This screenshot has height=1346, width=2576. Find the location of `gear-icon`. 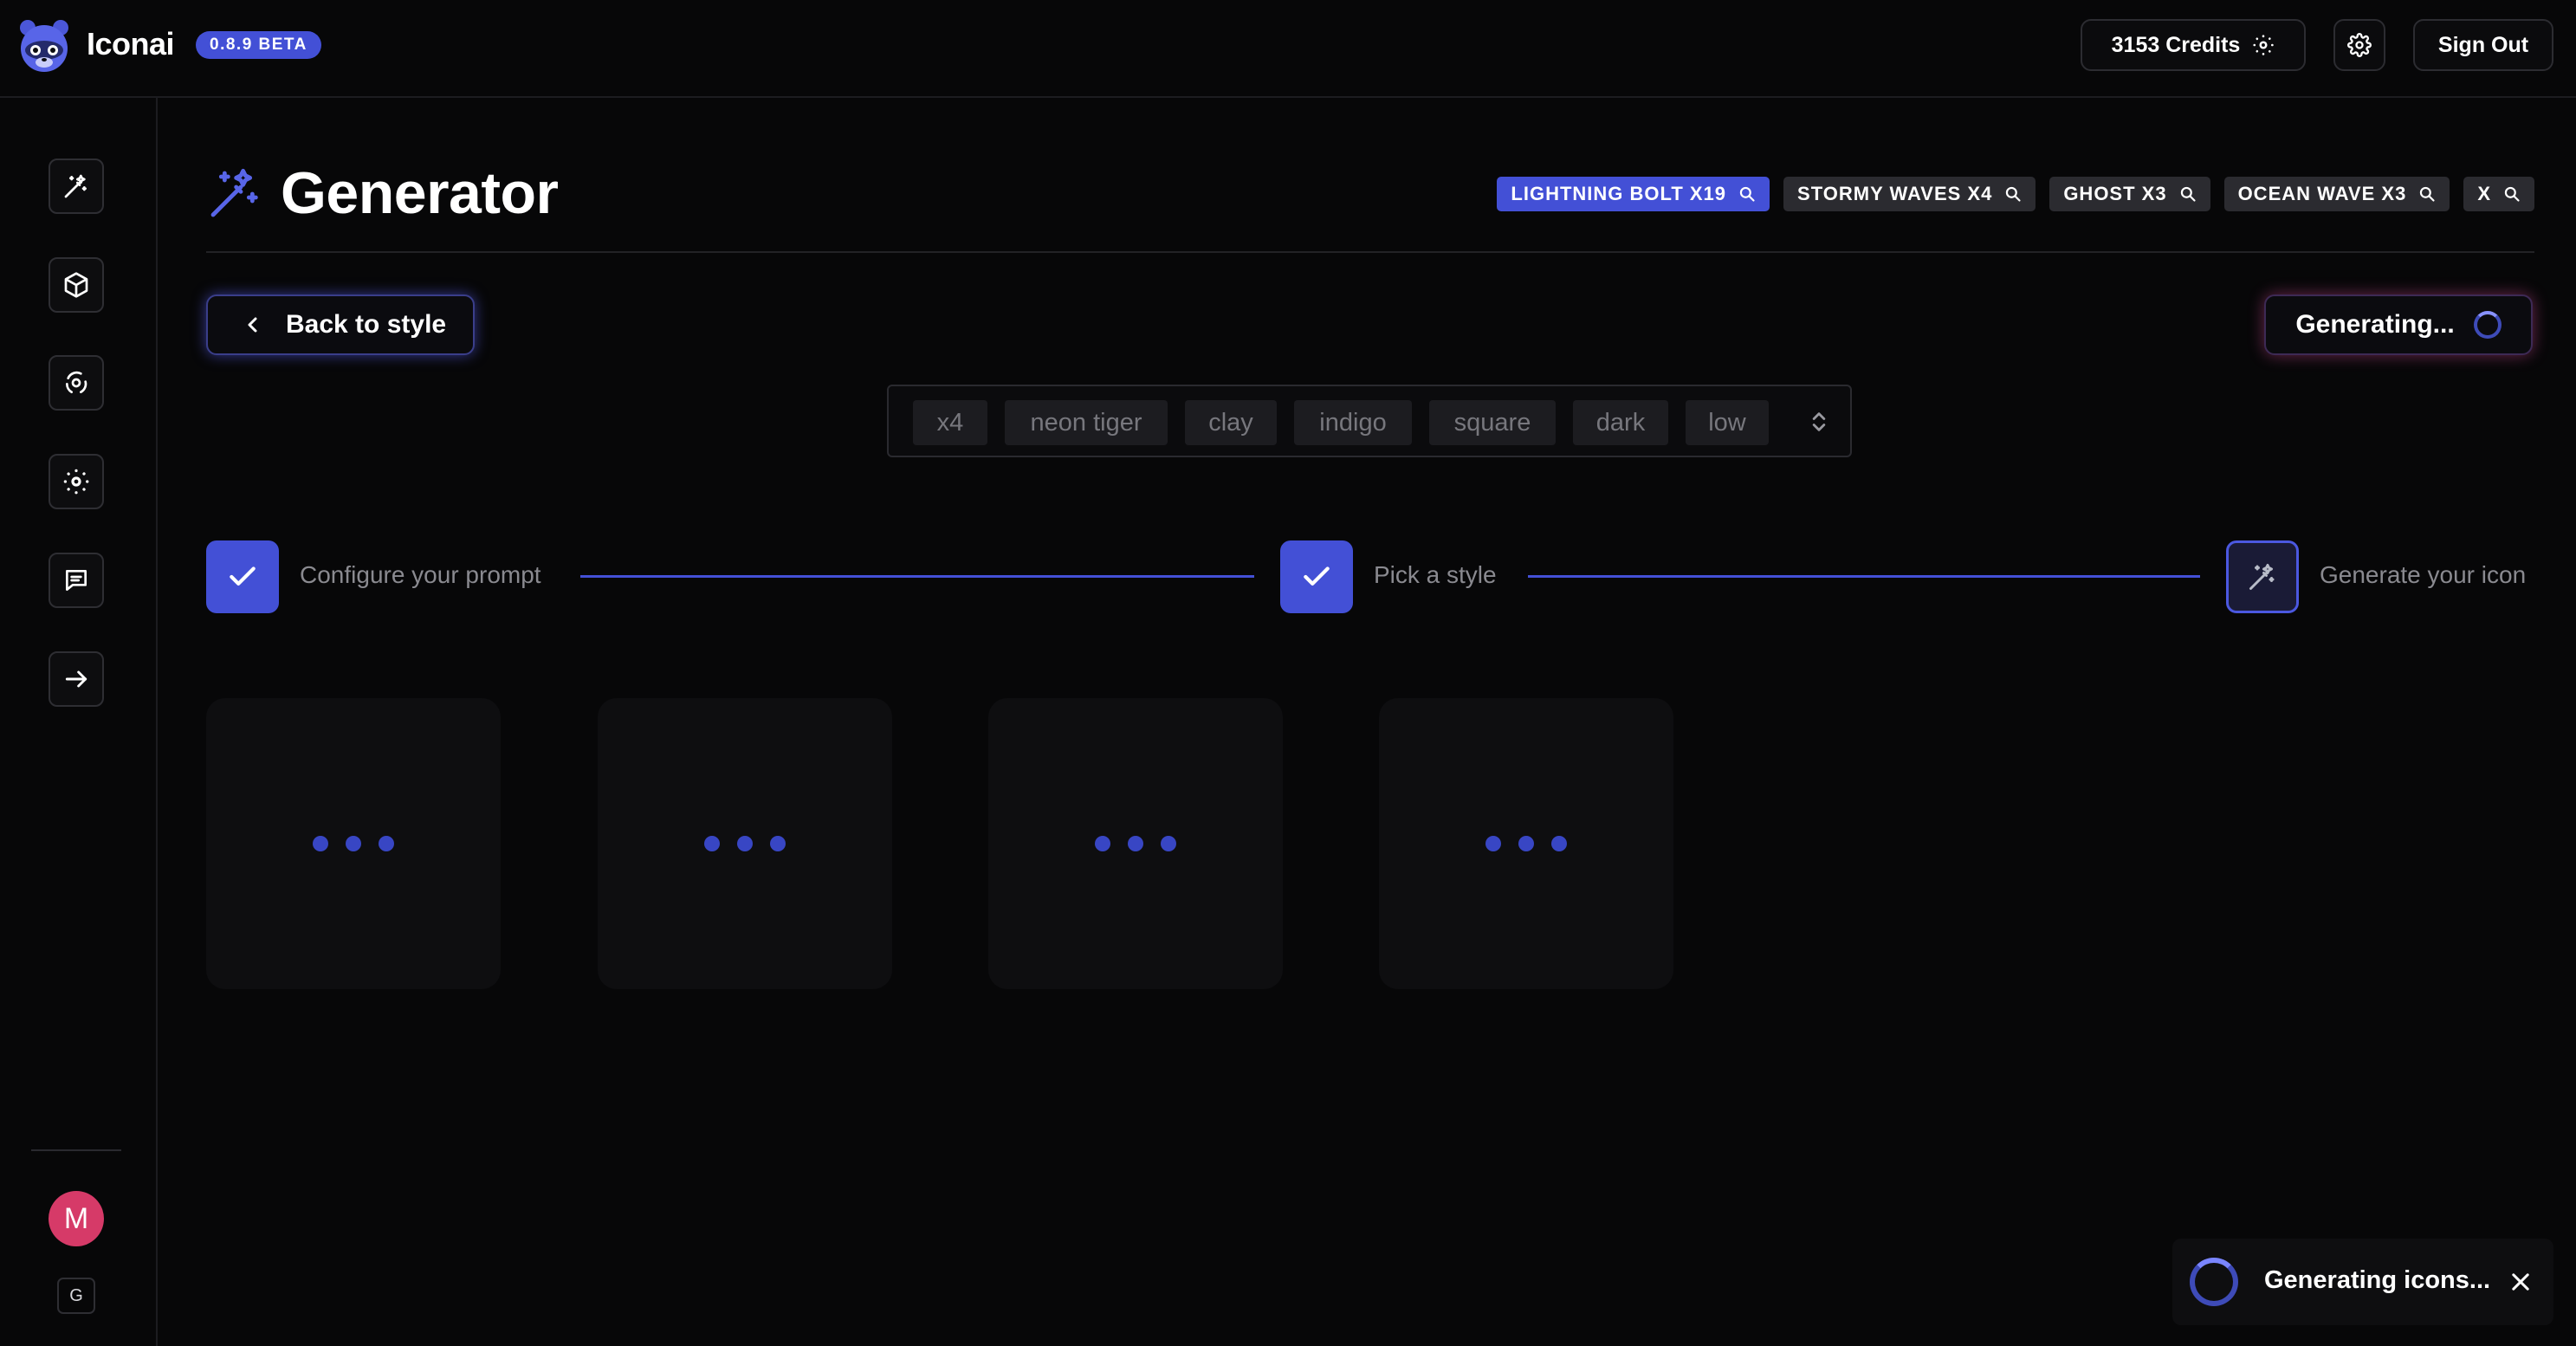

gear-icon is located at coordinates (2359, 45).